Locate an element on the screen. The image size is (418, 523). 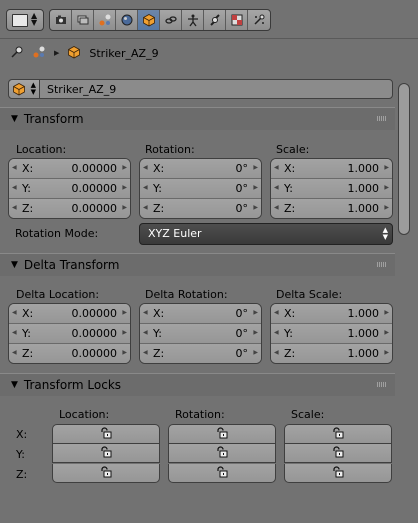
scale-z-field: ◀ Z: 1.000 ▶ is located at coordinates (331, 208).